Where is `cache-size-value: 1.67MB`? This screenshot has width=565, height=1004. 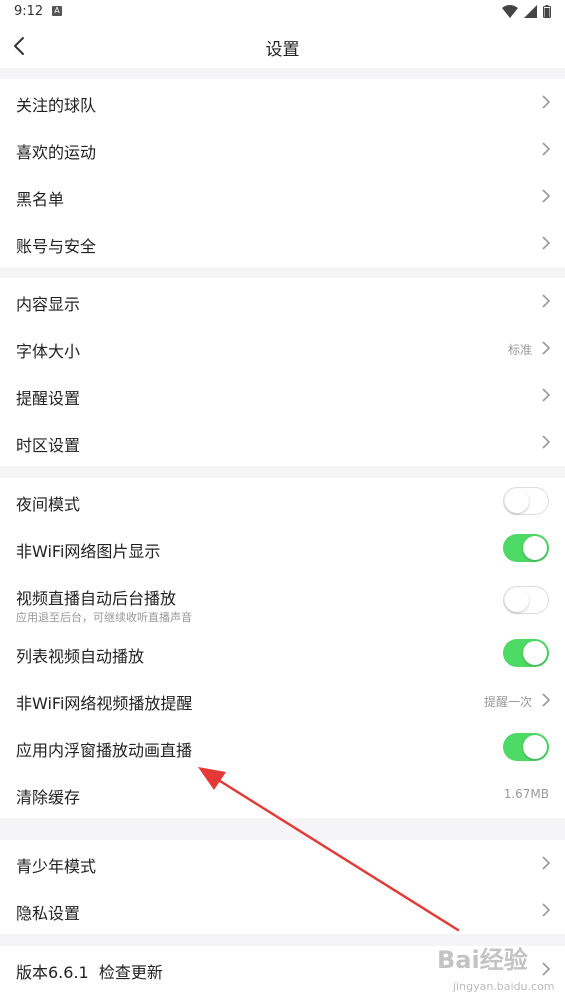
cache-size-value: 1.67MB is located at coordinates (526, 794).